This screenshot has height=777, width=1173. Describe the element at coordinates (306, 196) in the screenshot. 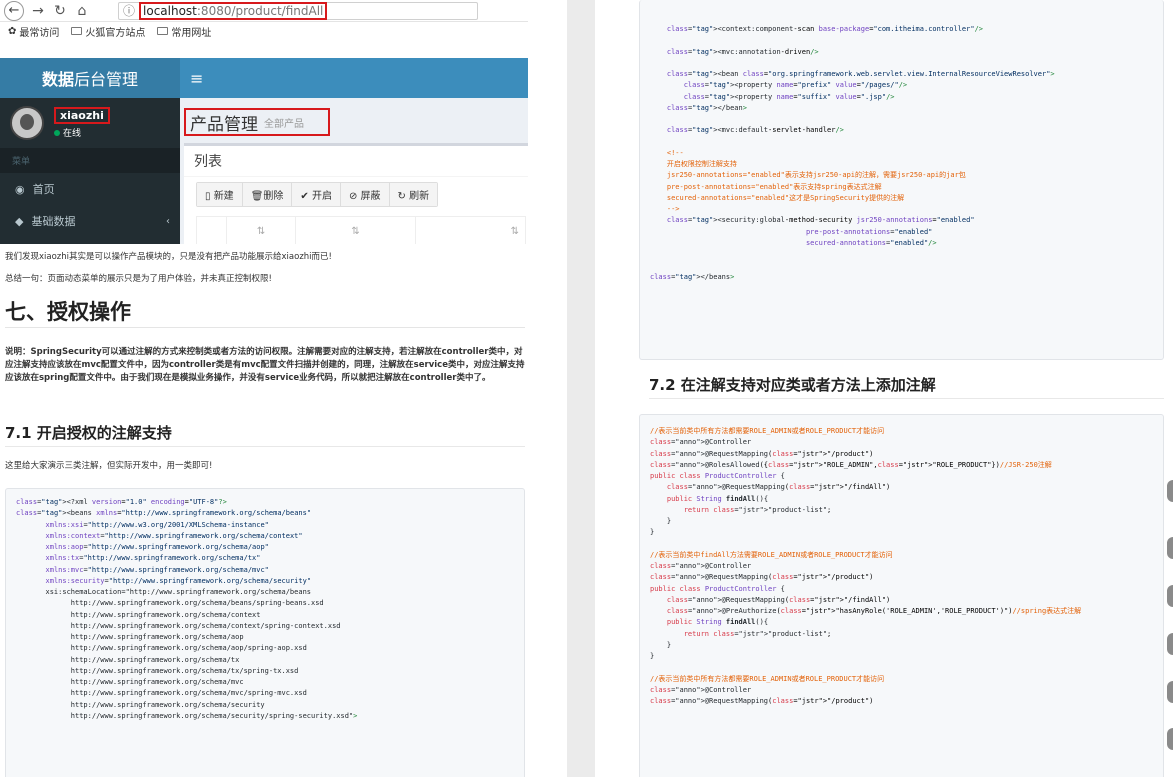

I see `check-icon: ✔` at that location.